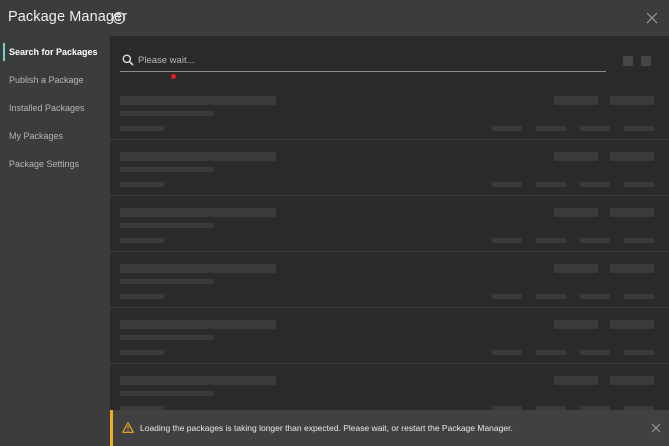  Describe the element at coordinates (36, 136) in the screenshot. I see `sidebar-item-label: My Packages` at that location.